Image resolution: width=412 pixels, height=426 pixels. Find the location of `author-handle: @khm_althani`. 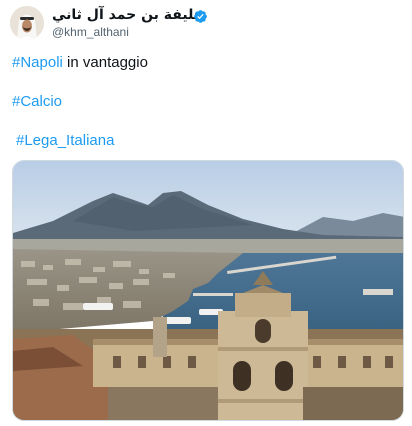

author-handle: @khm_althani is located at coordinates (90, 32).